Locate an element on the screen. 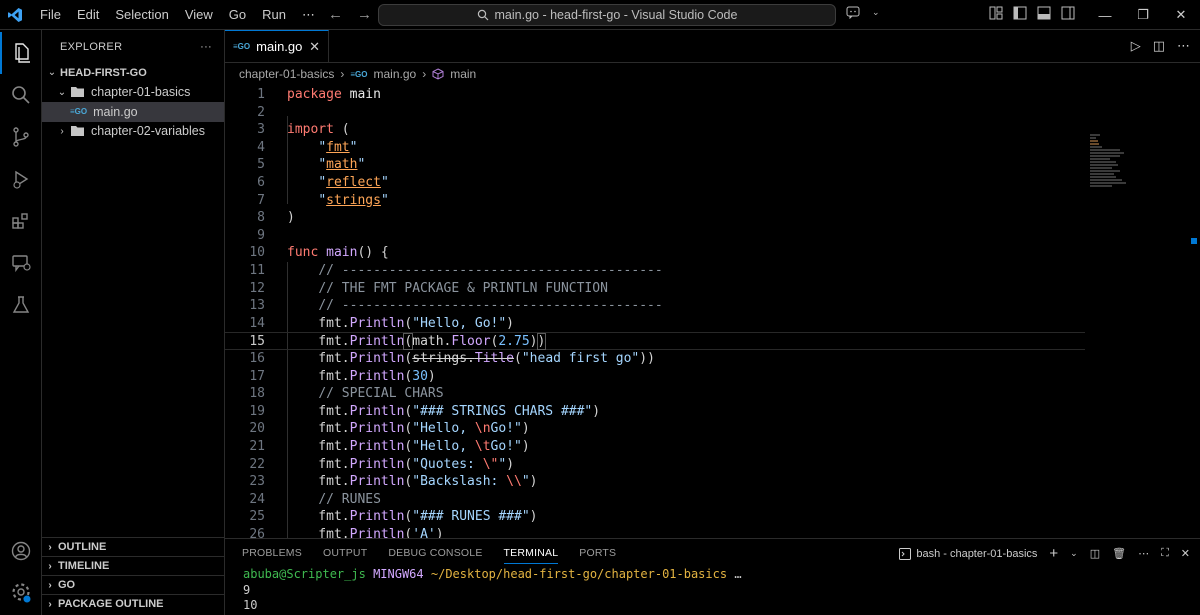 This screenshot has width=1200, height=615. tree-item-chapter-02-variables: › chapter-02-variables is located at coordinates (133, 132).